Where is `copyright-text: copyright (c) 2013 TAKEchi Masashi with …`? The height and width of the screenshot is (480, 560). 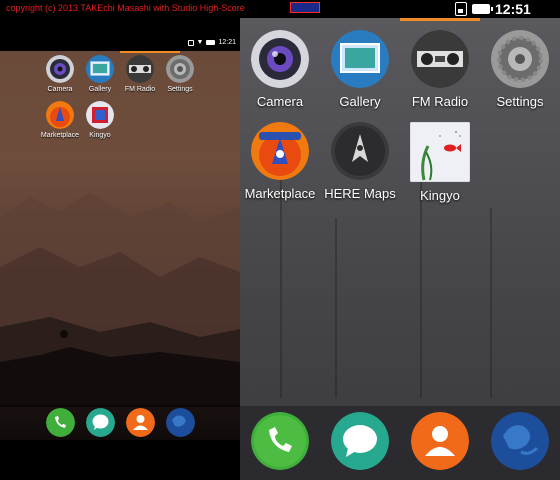
copyright-text: copyright (c) 2013 TAKEchi Masashi with … is located at coordinates (125, 8).